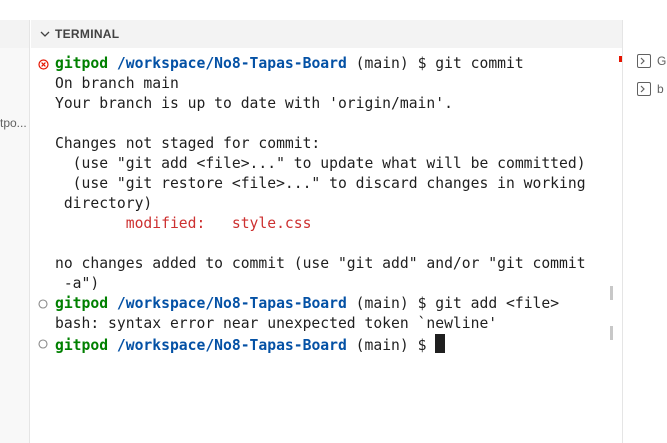 This screenshot has width=667, height=443. Describe the element at coordinates (143, 223) in the screenshot. I see `modified-label: modified:` at that location.